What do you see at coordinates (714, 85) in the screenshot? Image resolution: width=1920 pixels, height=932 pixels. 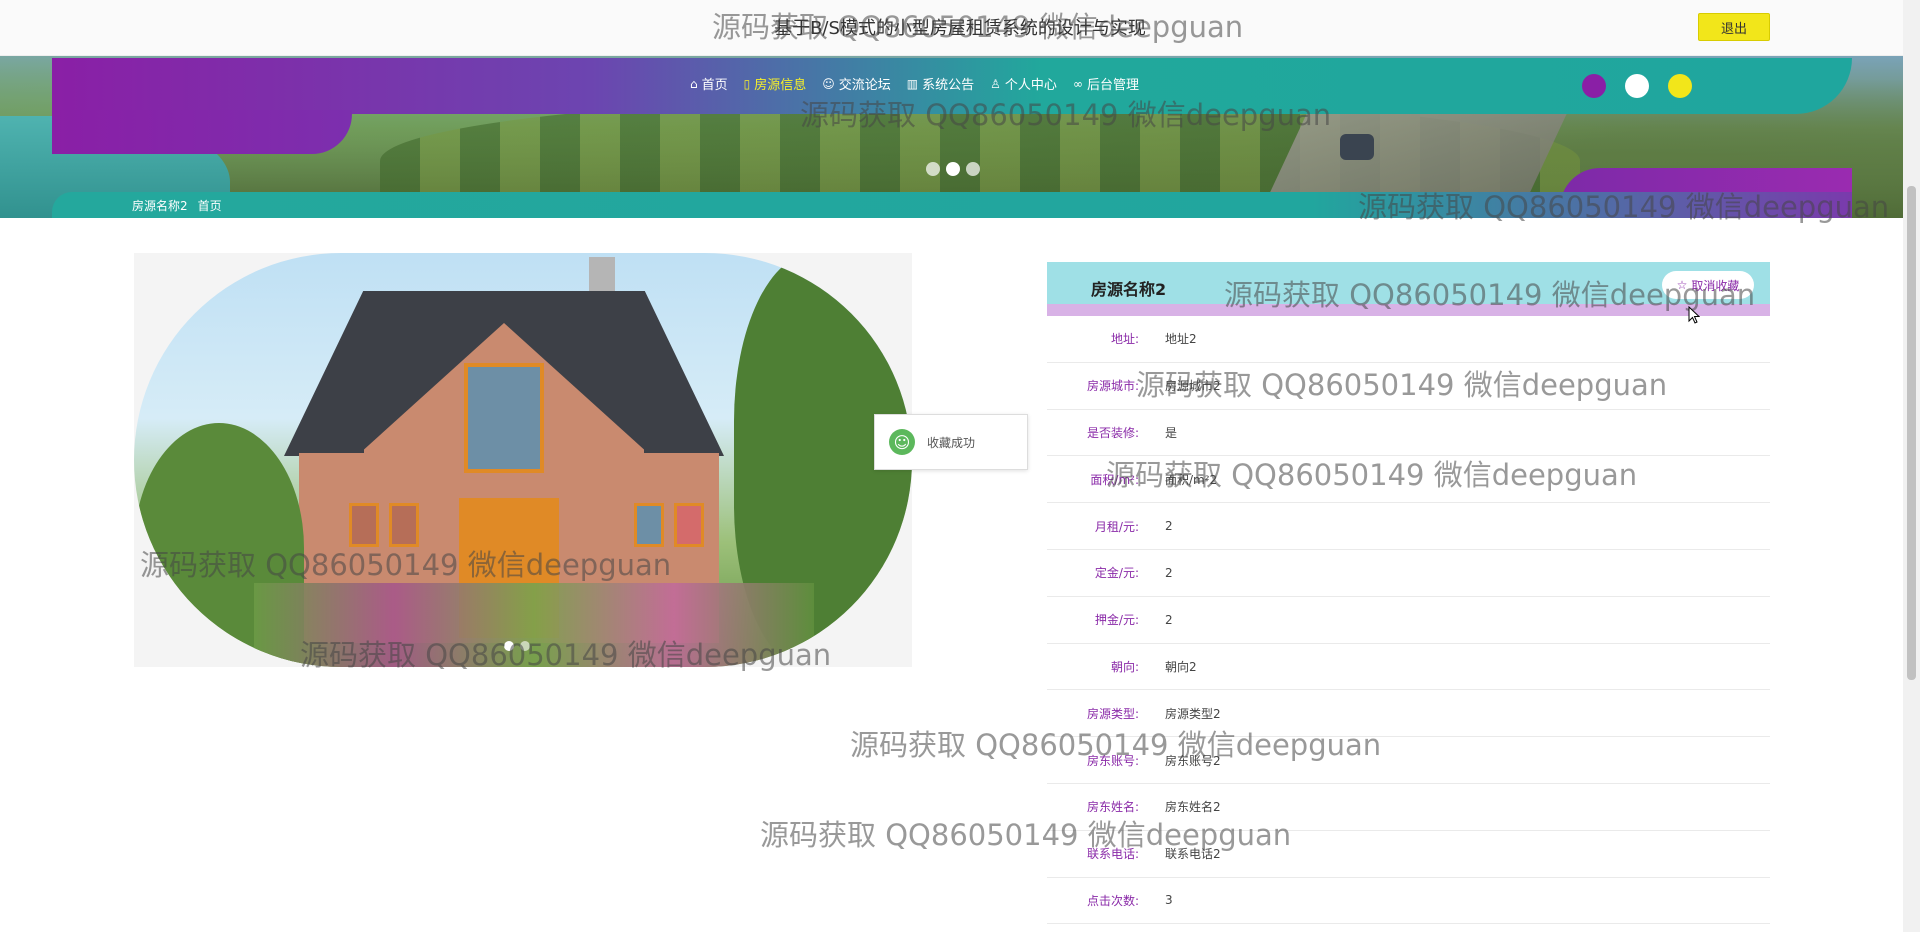 I see `nav-item-label: 首页` at bounding box center [714, 85].